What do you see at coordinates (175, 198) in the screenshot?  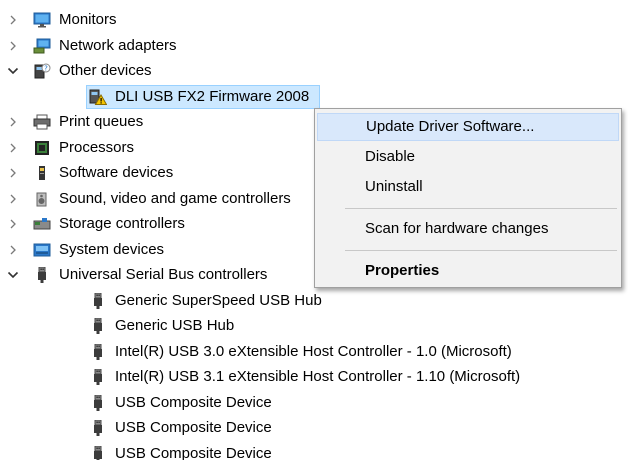 I see `tree-item-label: Sound, video and game controllers` at bounding box center [175, 198].